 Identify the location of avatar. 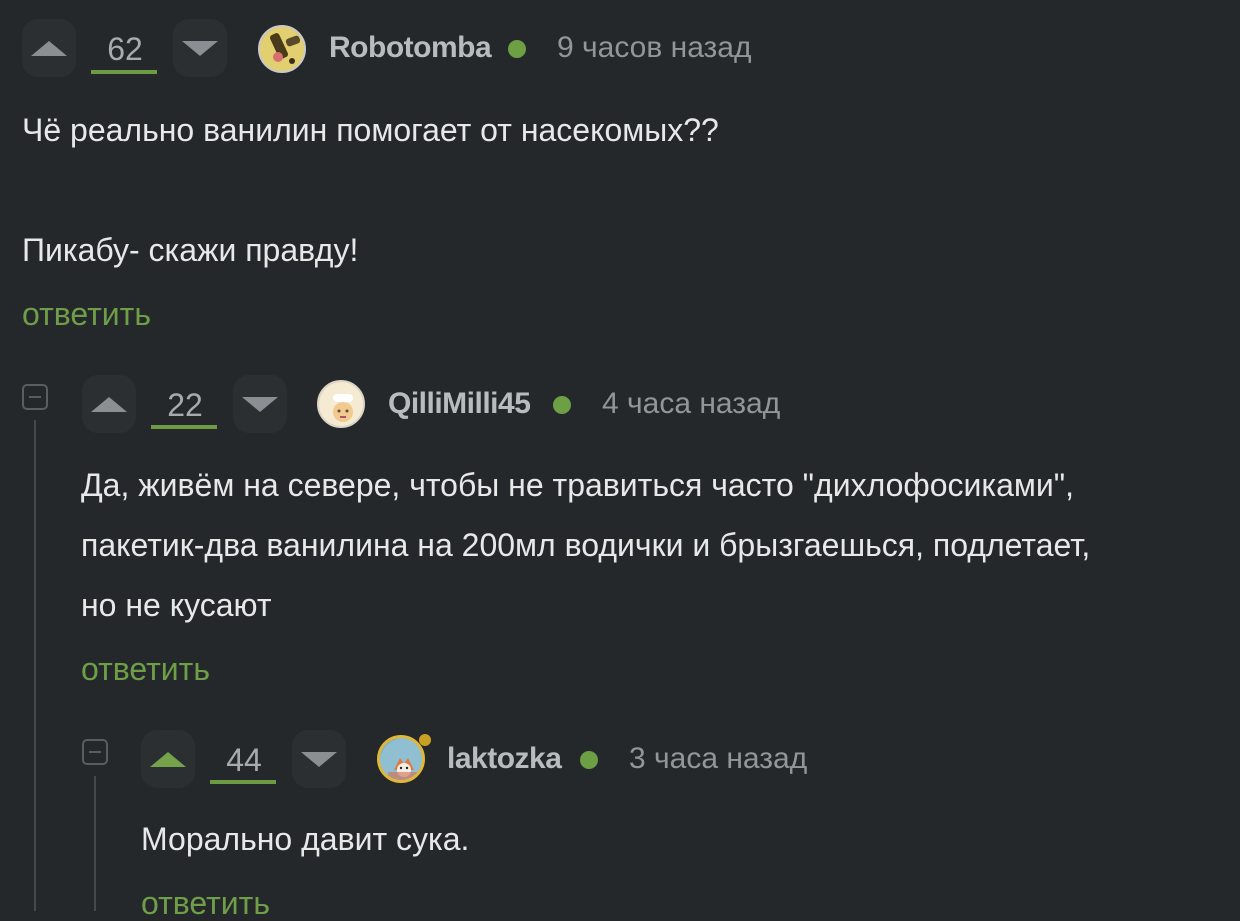
(401, 759).